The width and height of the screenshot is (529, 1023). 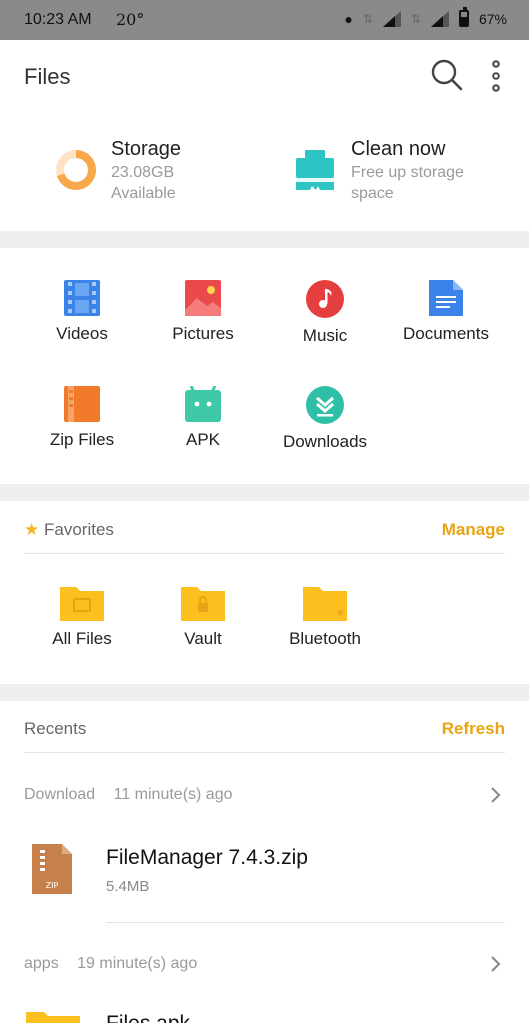 I want to click on category-label: Downloads, so click(x=325, y=441).